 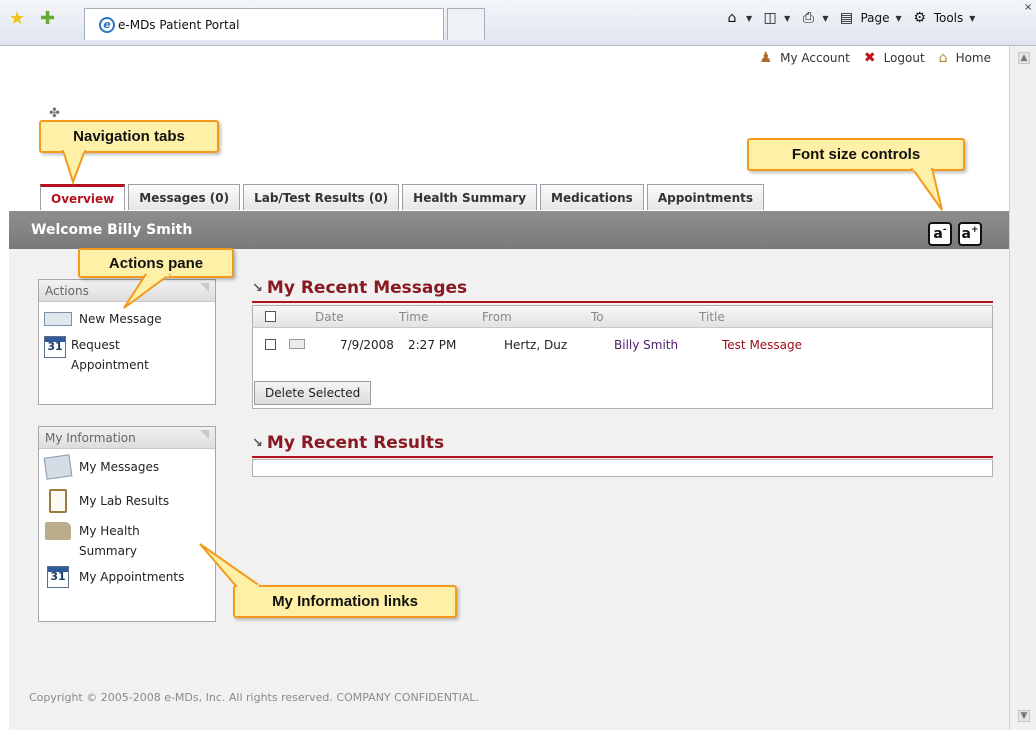 I want to click on calendar-icon: 31, so click(x=58, y=577).